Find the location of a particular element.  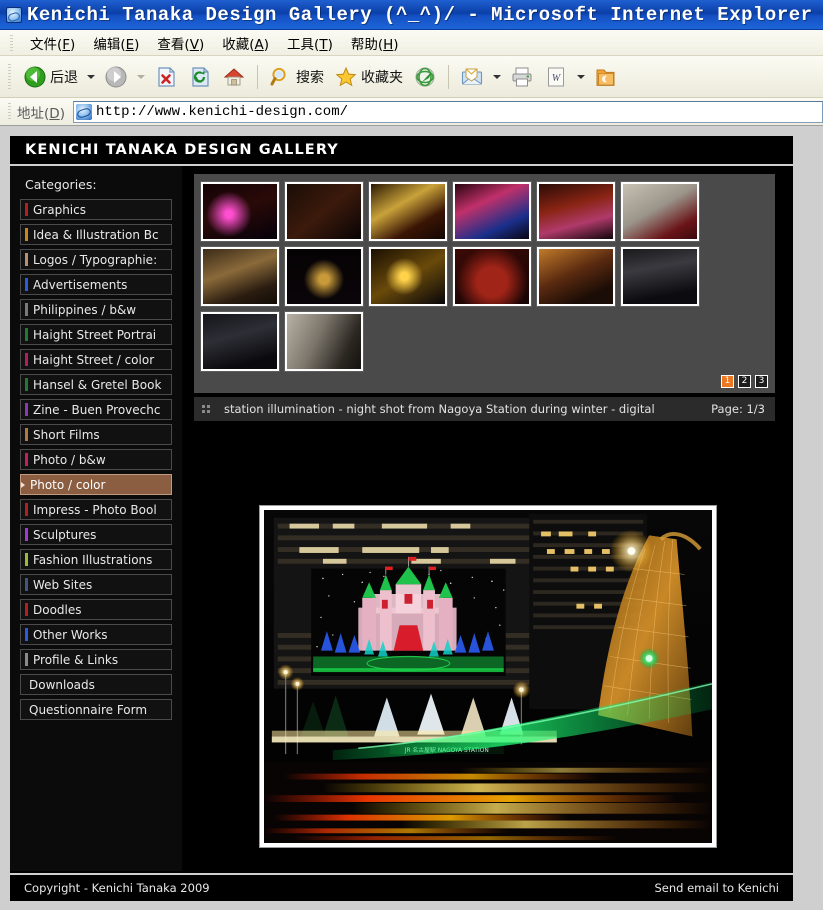

sidebar-item-label: Idea & Illustration Bc is located at coordinates (96, 234).